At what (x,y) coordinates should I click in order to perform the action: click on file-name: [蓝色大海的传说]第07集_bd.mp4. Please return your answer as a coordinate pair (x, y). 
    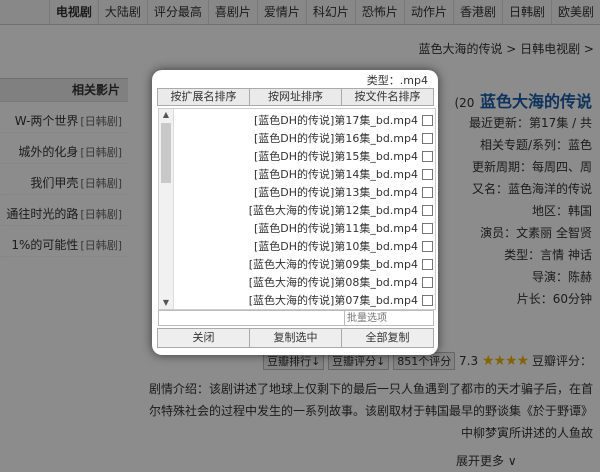
    Looking at the image, I should click on (333, 300).